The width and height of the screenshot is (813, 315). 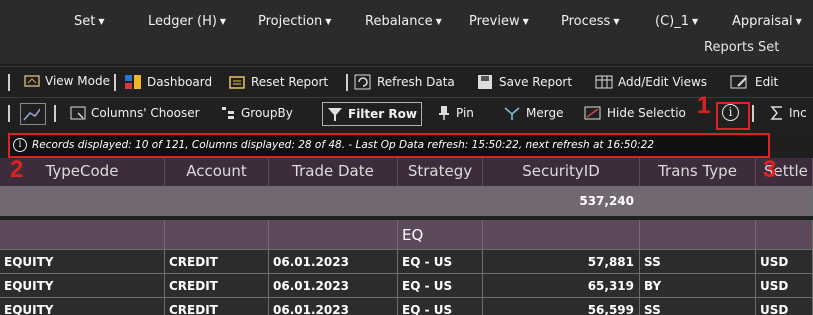 What do you see at coordinates (135, 113) in the screenshot?
I see `columns-chooser-button: Columns' Chooser` at bounding box center [135, 113].